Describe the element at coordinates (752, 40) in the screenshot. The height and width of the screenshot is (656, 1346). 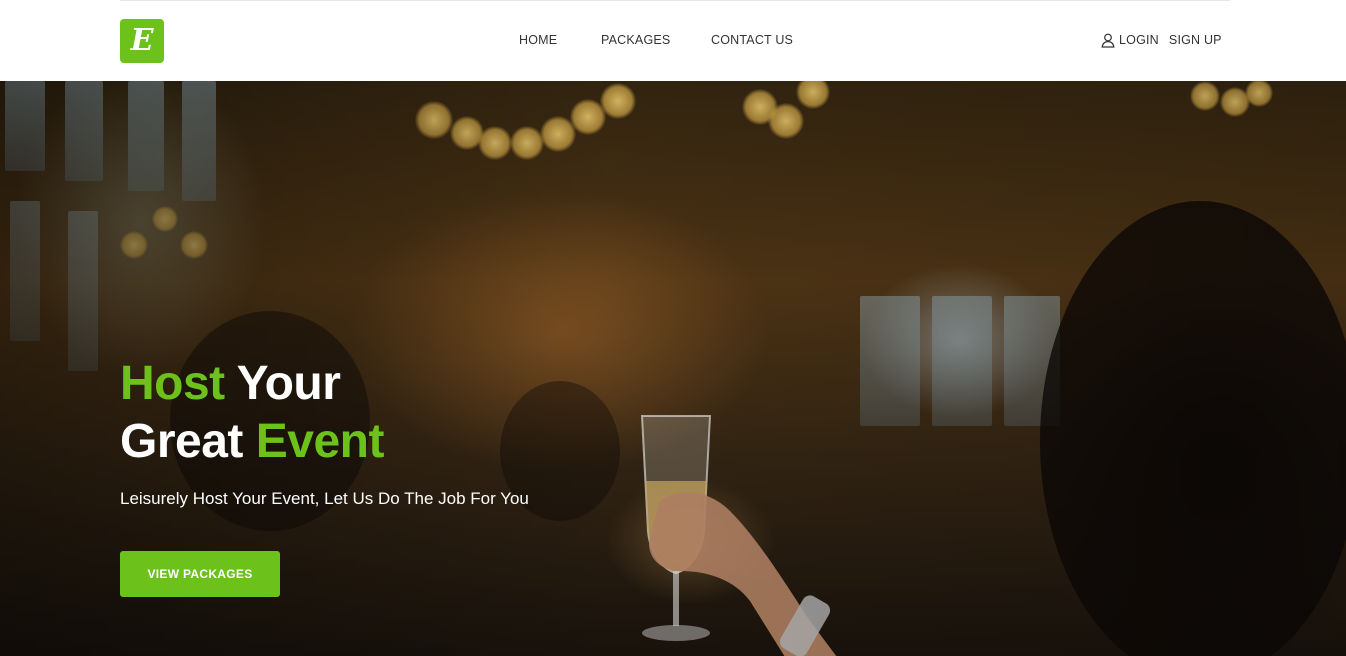
I see `nav-contact-us: CONTACT US` at that location.